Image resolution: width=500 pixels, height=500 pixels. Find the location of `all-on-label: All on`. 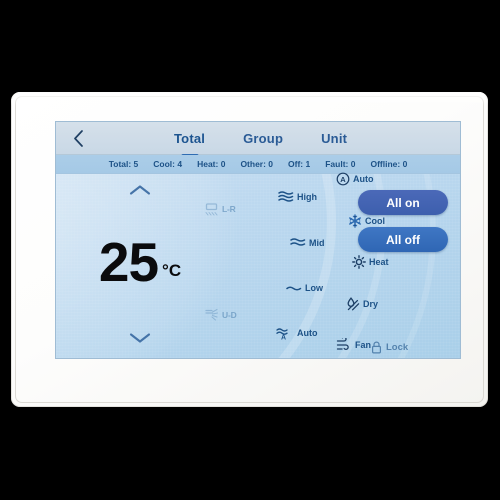

all-on-label: All on is located at coordinates (403, 202).